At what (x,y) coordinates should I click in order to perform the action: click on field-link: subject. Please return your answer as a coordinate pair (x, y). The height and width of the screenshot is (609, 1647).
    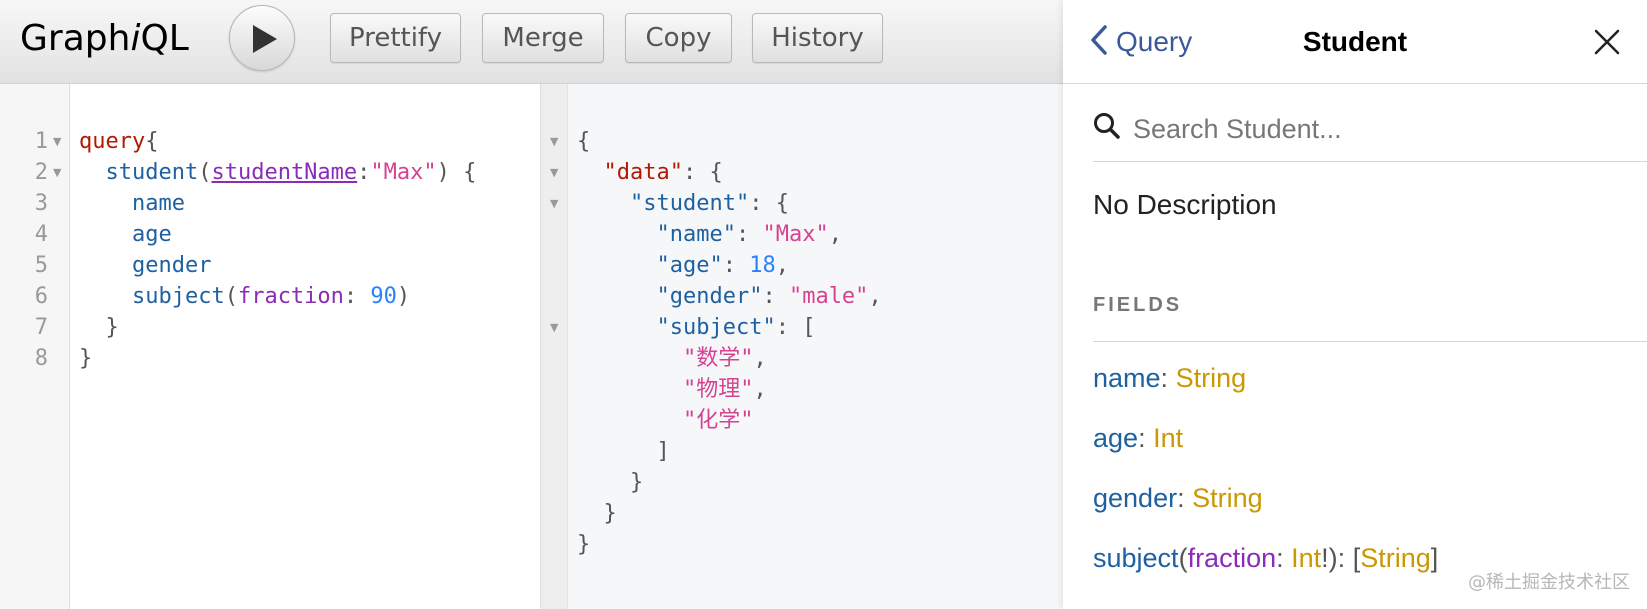
    Looking at the image, I should click on (1136, 558).